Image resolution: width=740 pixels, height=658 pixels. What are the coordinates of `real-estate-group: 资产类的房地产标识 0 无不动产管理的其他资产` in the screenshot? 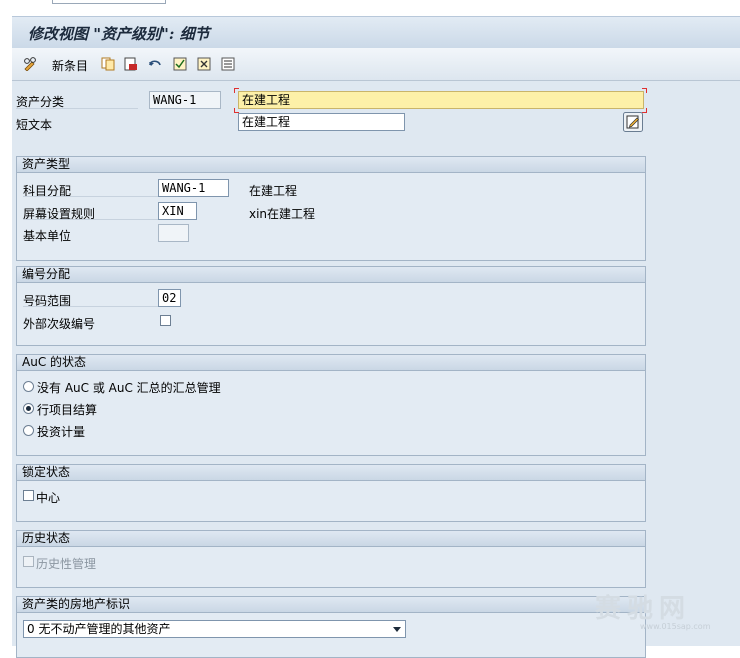 It's located at (331, 627).